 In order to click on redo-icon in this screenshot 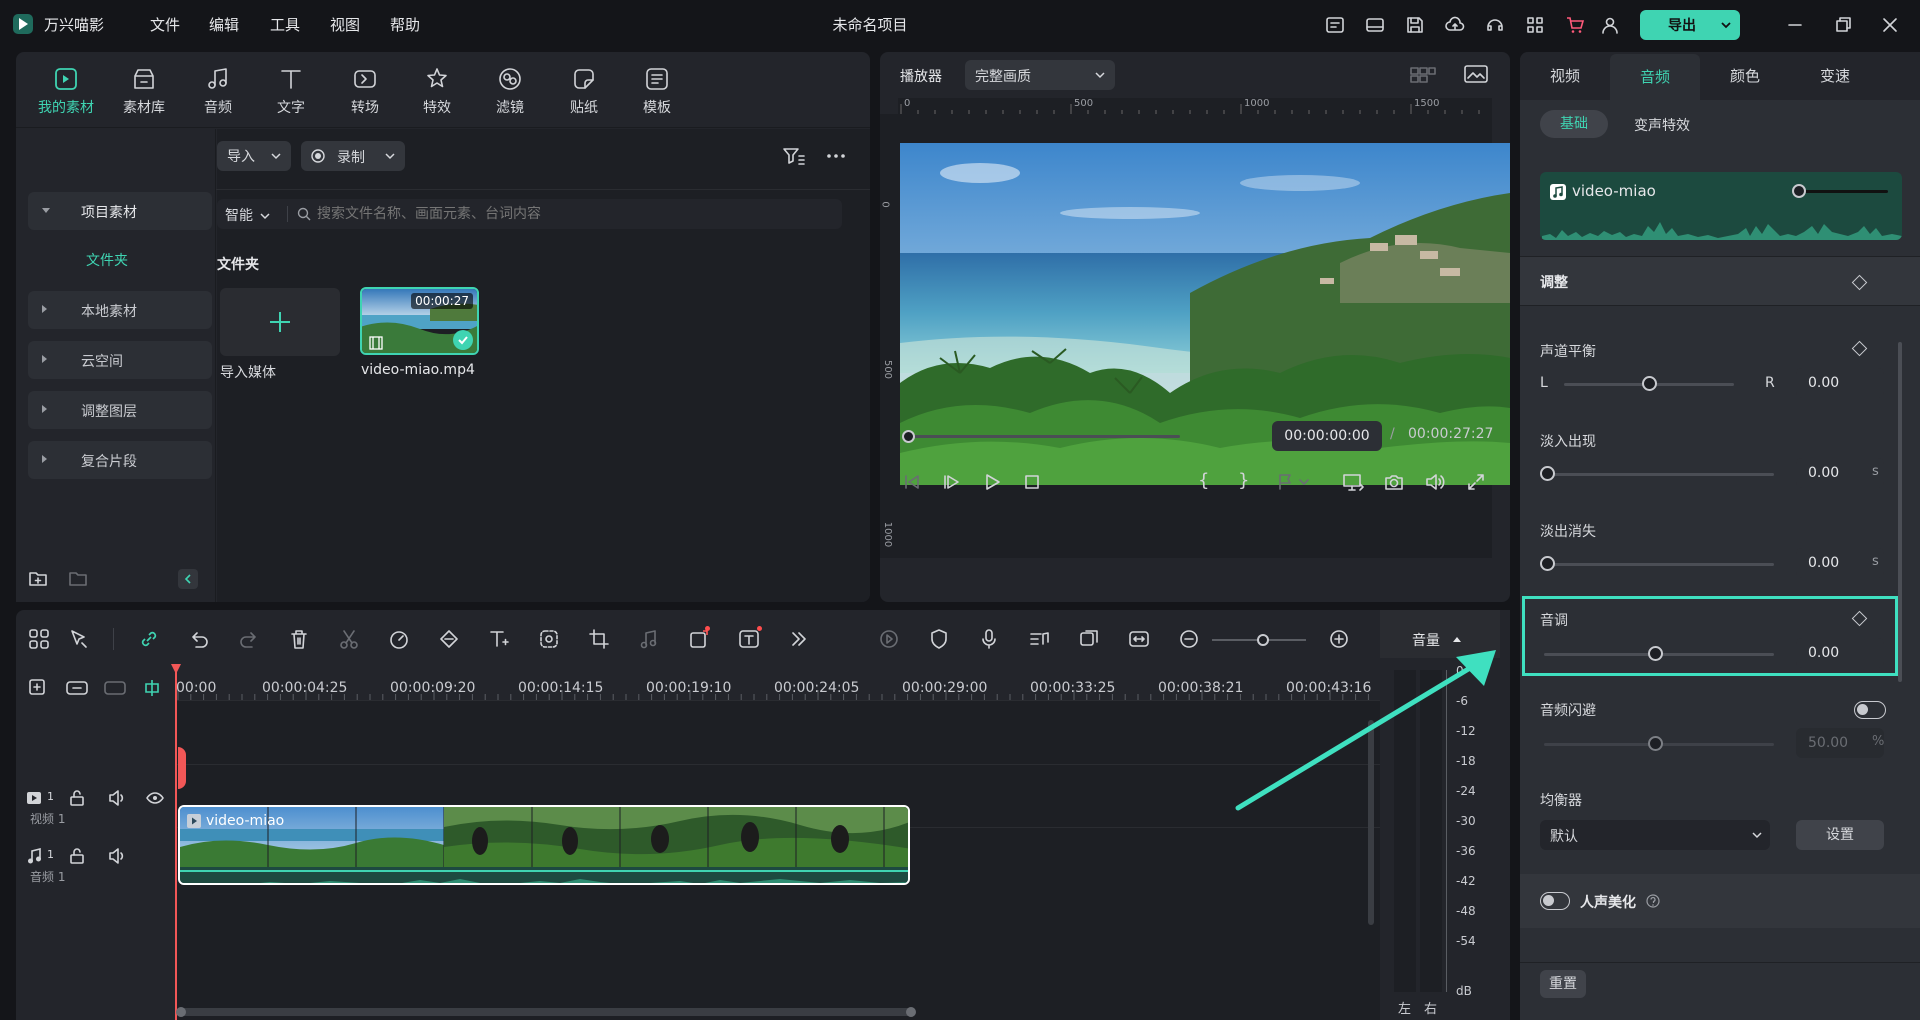, I will do `click(249, 639)`.